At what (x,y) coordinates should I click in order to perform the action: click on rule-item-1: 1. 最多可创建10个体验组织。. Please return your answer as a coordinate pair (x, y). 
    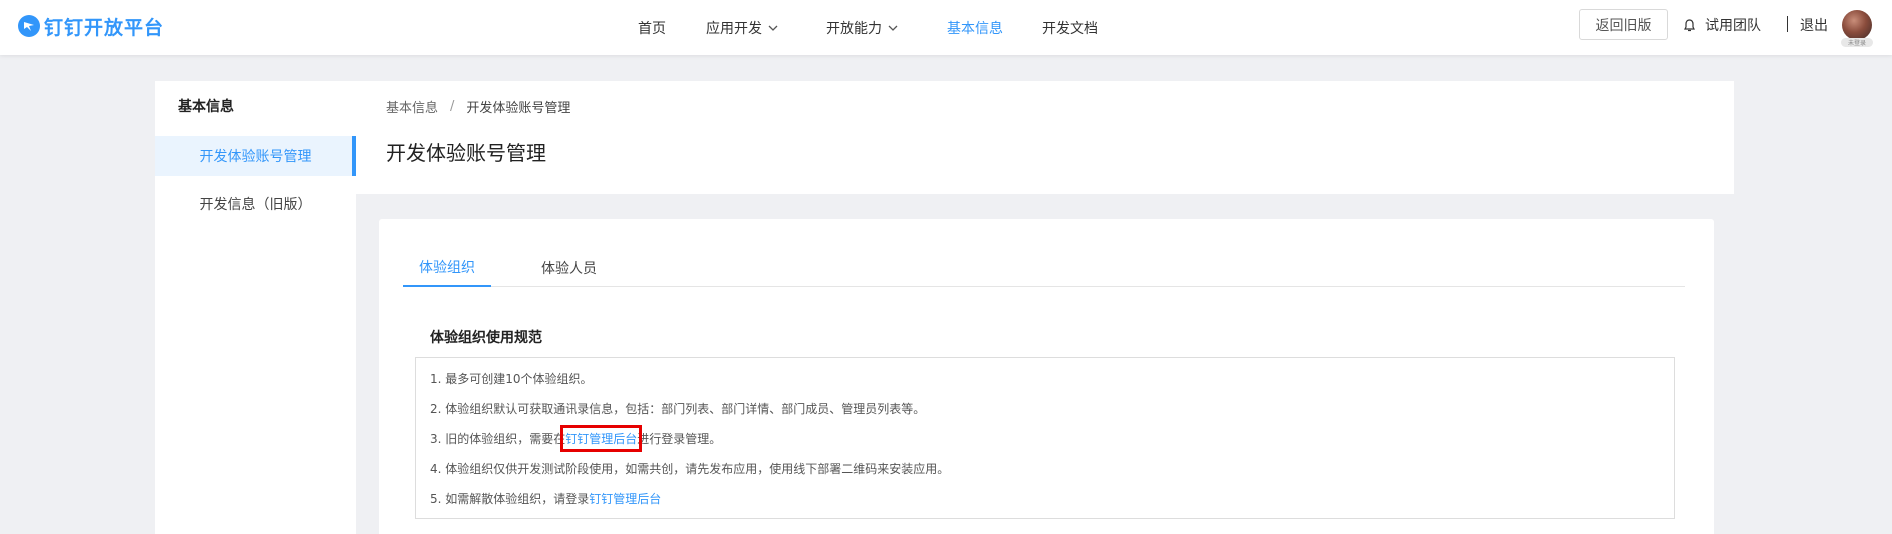
    Looking at the image, I should click on (511, 378).